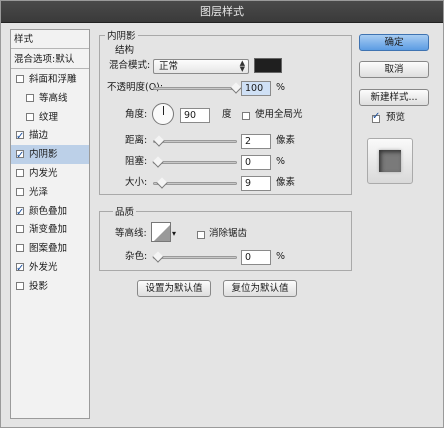  What do you see at coordinates (242, 66) in the screenshot?
I see `select-arrows-icon: ▲ ▼` at bounding box center [242, 66].